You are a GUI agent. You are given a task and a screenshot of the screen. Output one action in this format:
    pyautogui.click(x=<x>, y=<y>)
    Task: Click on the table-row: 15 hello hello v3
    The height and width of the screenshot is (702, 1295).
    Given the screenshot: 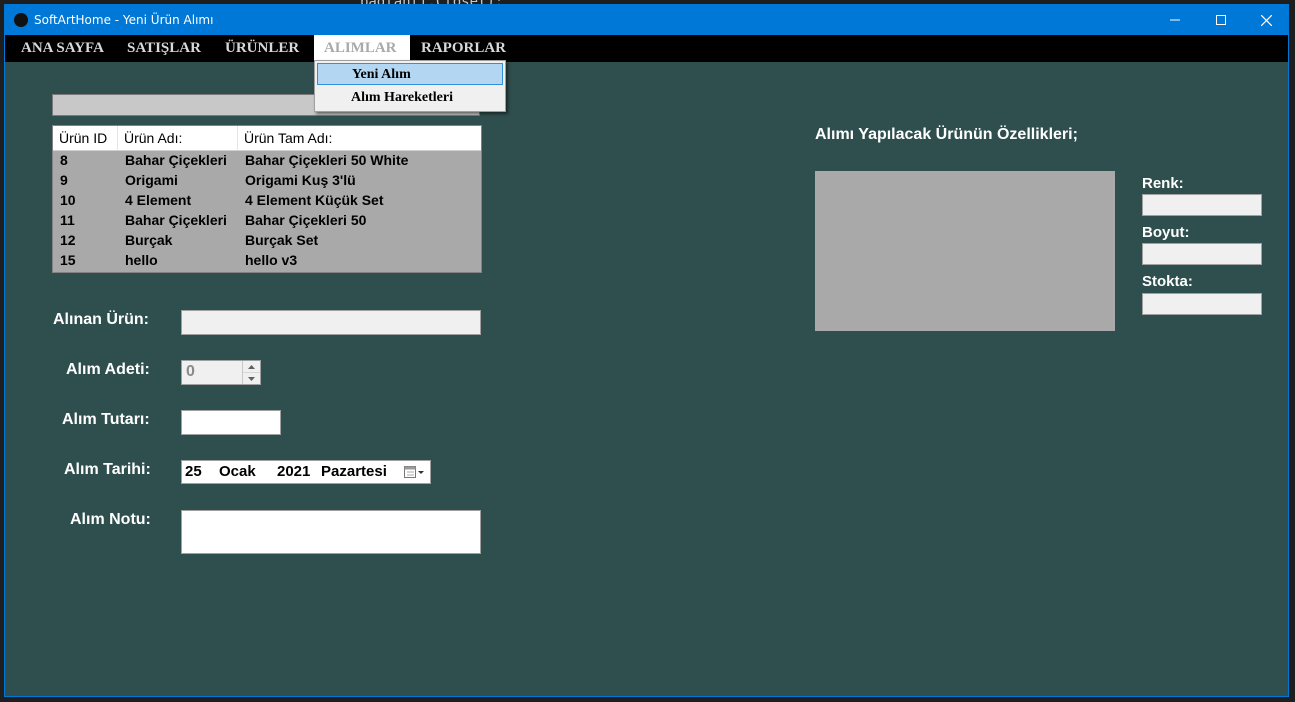 What is the action you would take?
    pyautogui.click(x=267, y=260)
    